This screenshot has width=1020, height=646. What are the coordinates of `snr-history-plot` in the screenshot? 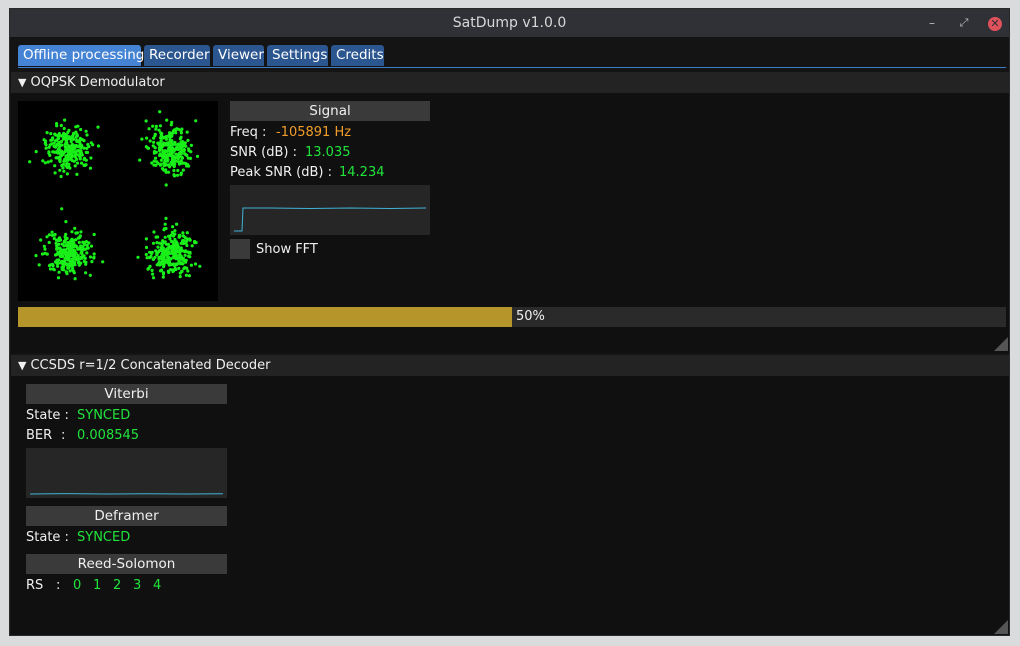 It's located at (330, 210).